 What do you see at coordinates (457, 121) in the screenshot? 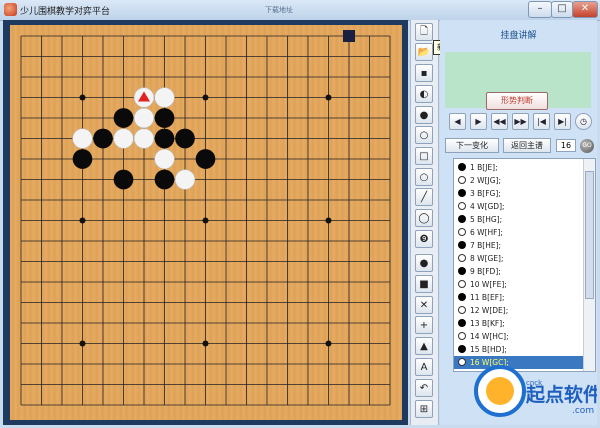
I see `prev-icon: ◀` at bounding box center [457, 121].